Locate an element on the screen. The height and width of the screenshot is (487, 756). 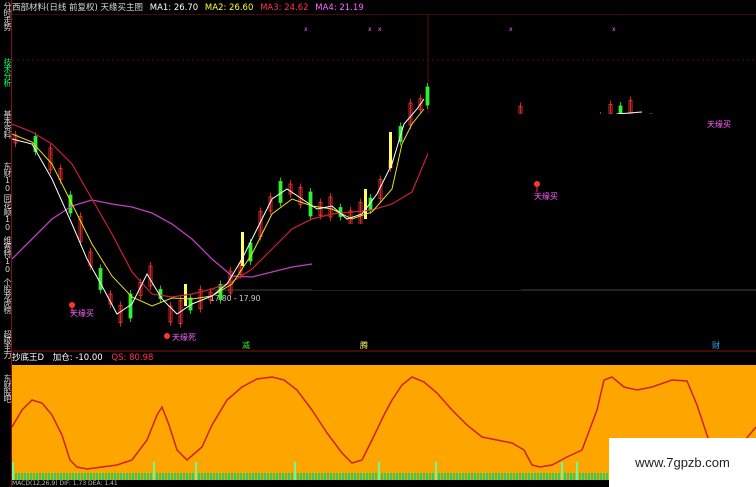
tab-dragon-tiger: 个股龙虎榜 is located at coordinates (6, 304).